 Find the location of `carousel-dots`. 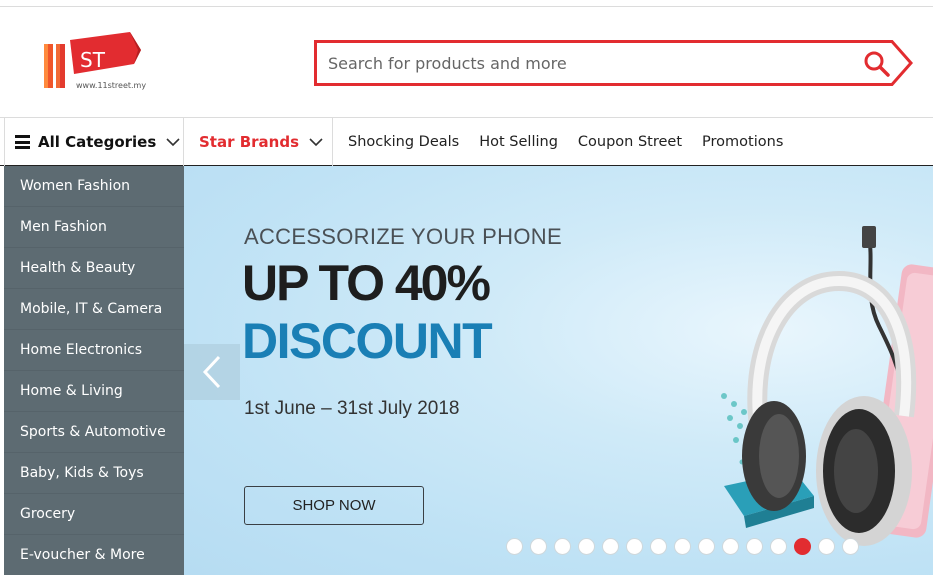

carousel-dots is located at coordinates (686, 547).